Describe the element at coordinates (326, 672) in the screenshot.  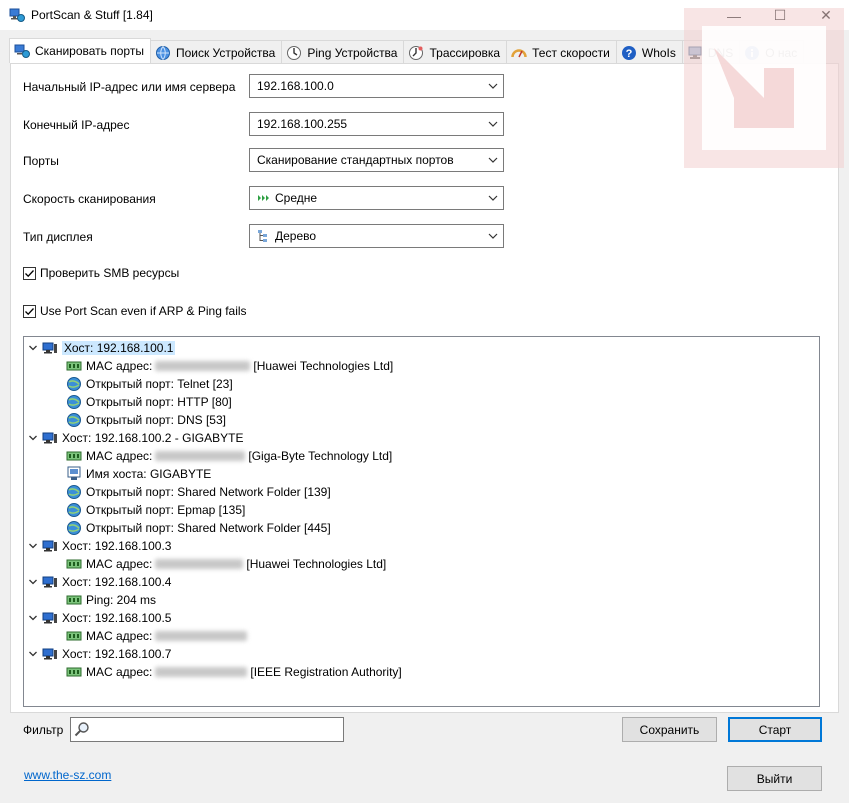
I see `node-suffix: [IEEE Registration Authority]` at that location.